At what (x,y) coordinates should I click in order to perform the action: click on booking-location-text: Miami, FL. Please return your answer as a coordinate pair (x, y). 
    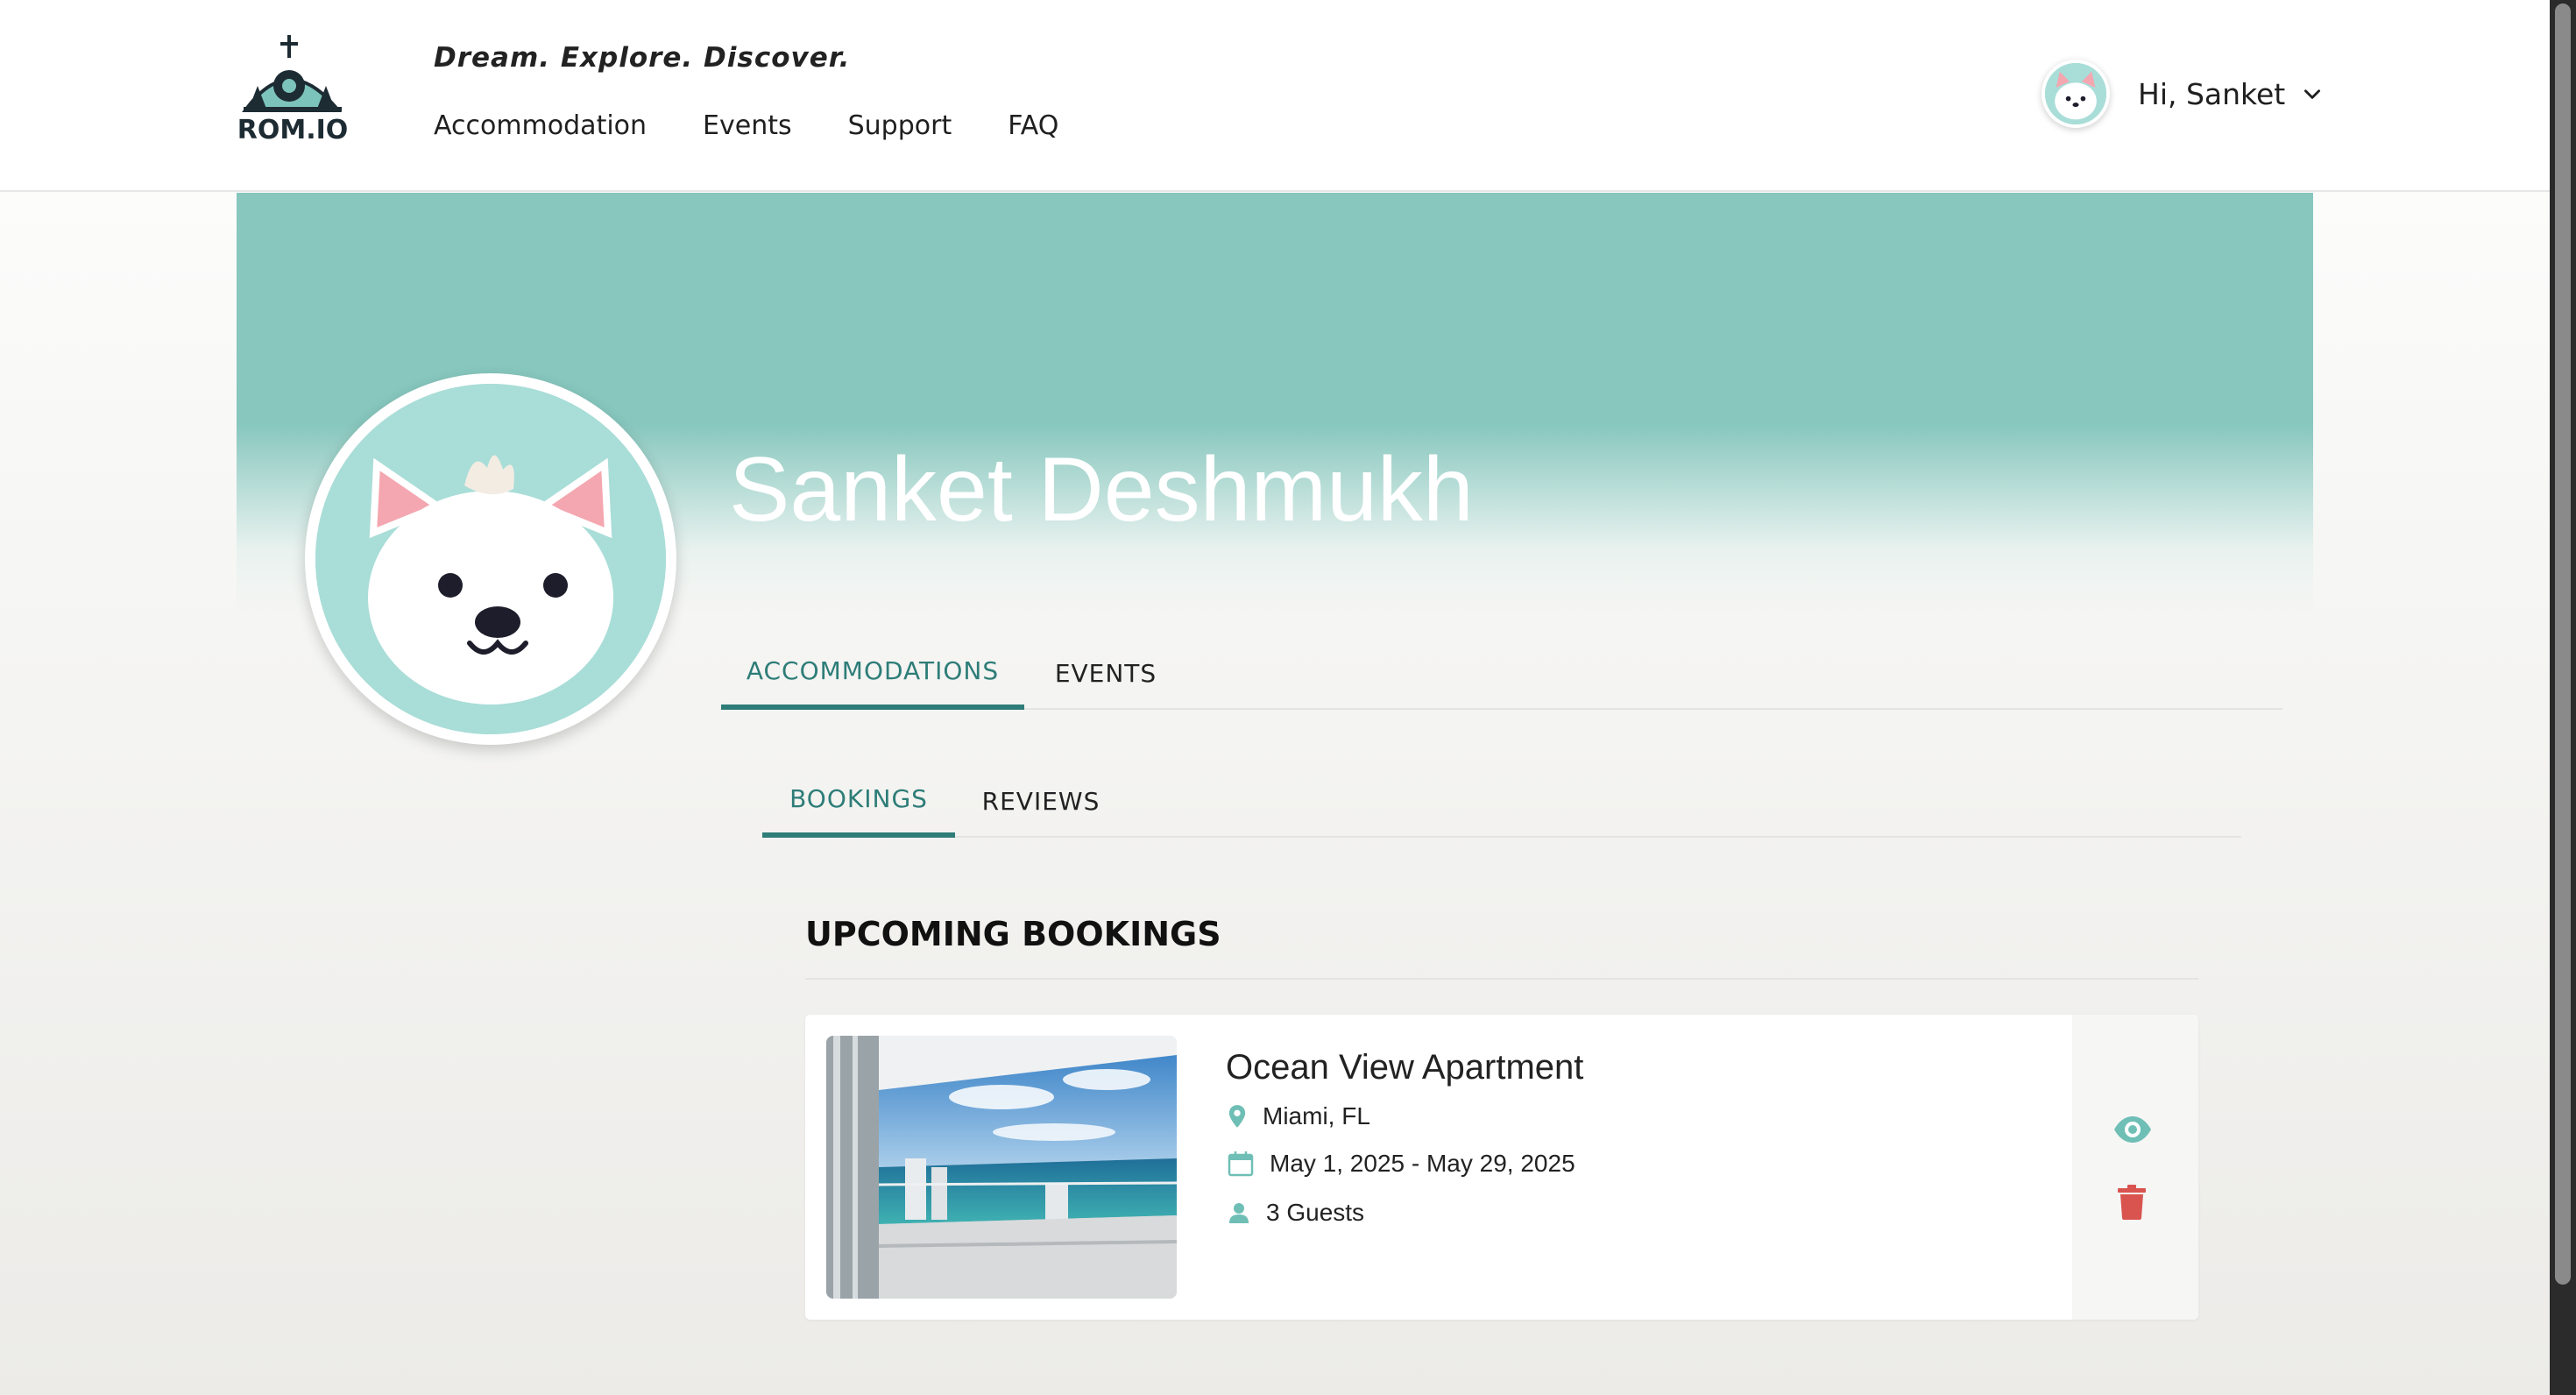
    Looking at the image, I should click on (1316, 1115).